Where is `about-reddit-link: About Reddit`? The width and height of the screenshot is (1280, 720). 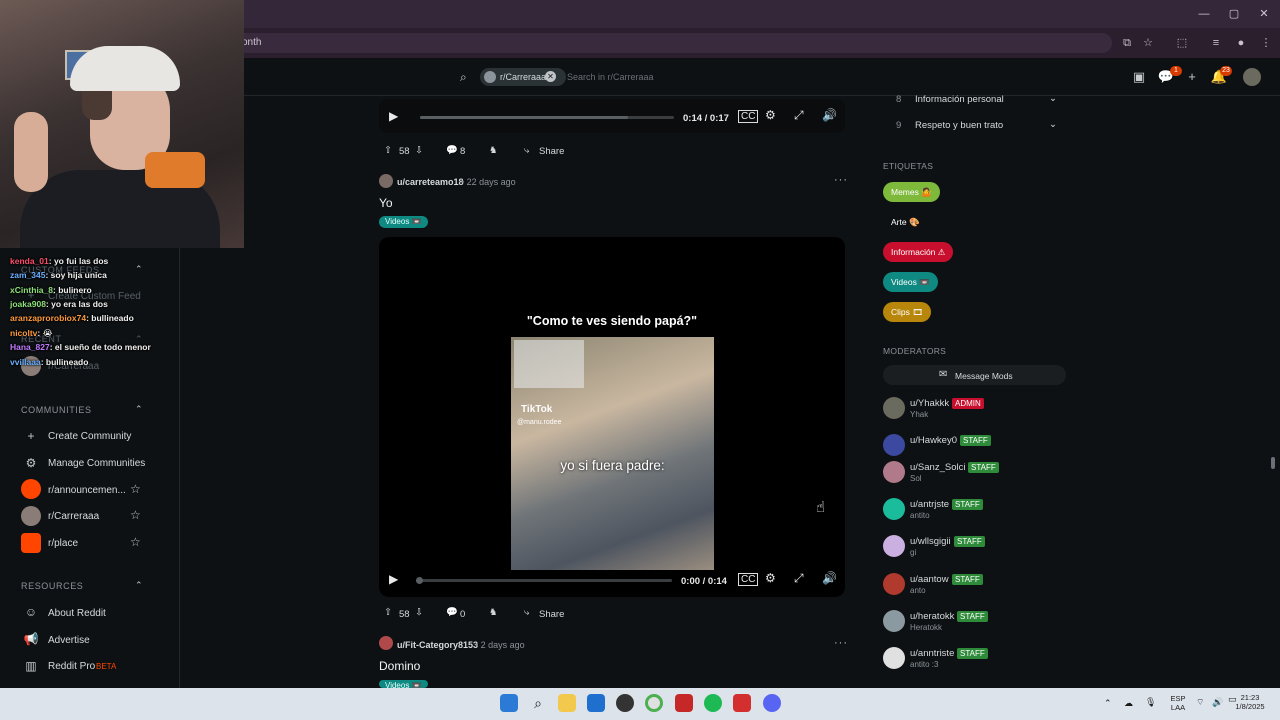
about-reddit-link: About Reddit is located at coordinates (77, 613).